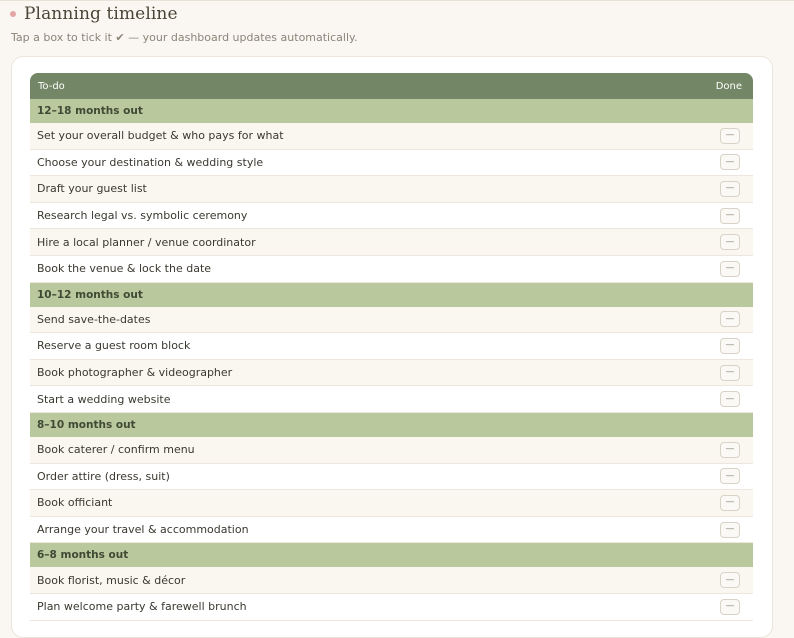 The height and width of the screenshot is (638, 794). What do you see at coordinates (103, 476) in the screenshot?
I see `todo-label: Order attire (dress, suit)` at bounding box center [103, 476].